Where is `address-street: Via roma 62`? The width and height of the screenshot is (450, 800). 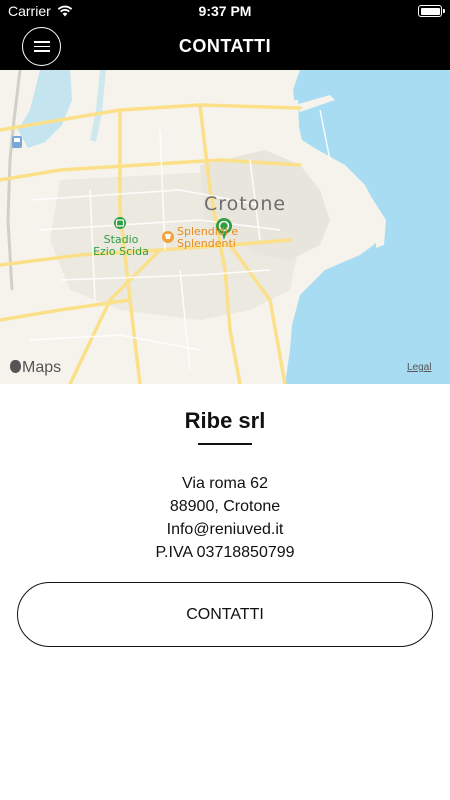
address-street: Via roma 62 is located at coordinates (225, 483).